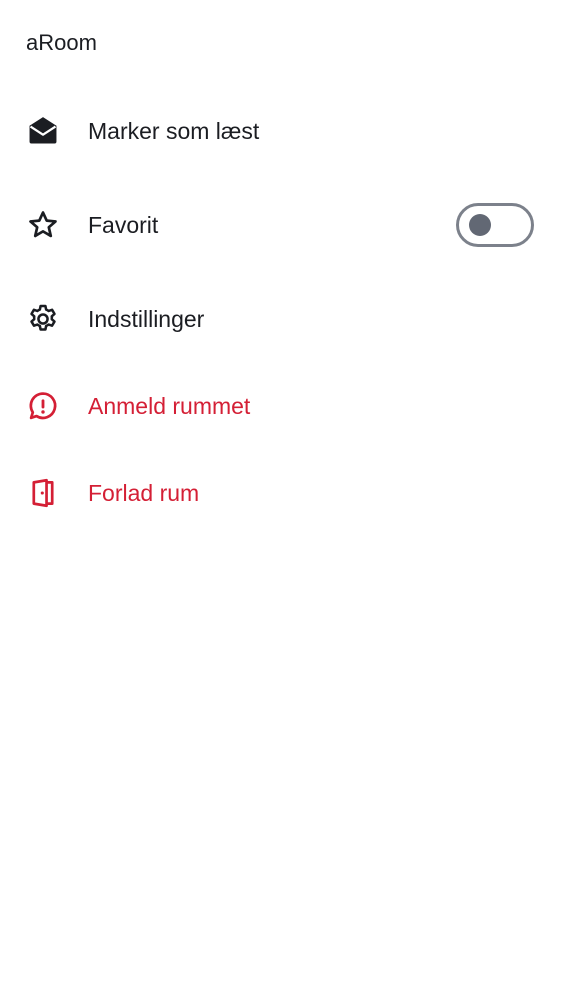  What do you see at coordinates (123, 225) in the screenshot?
I see `favorite-label: Favorit` at bounding box center [123, 225].